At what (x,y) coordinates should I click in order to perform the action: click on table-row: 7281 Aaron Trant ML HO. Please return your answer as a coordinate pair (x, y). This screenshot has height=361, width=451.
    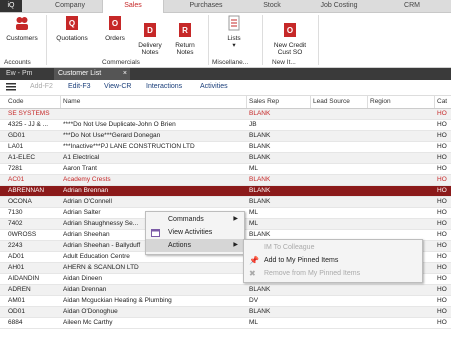
    Looking at the image, I should click on (225, 169).